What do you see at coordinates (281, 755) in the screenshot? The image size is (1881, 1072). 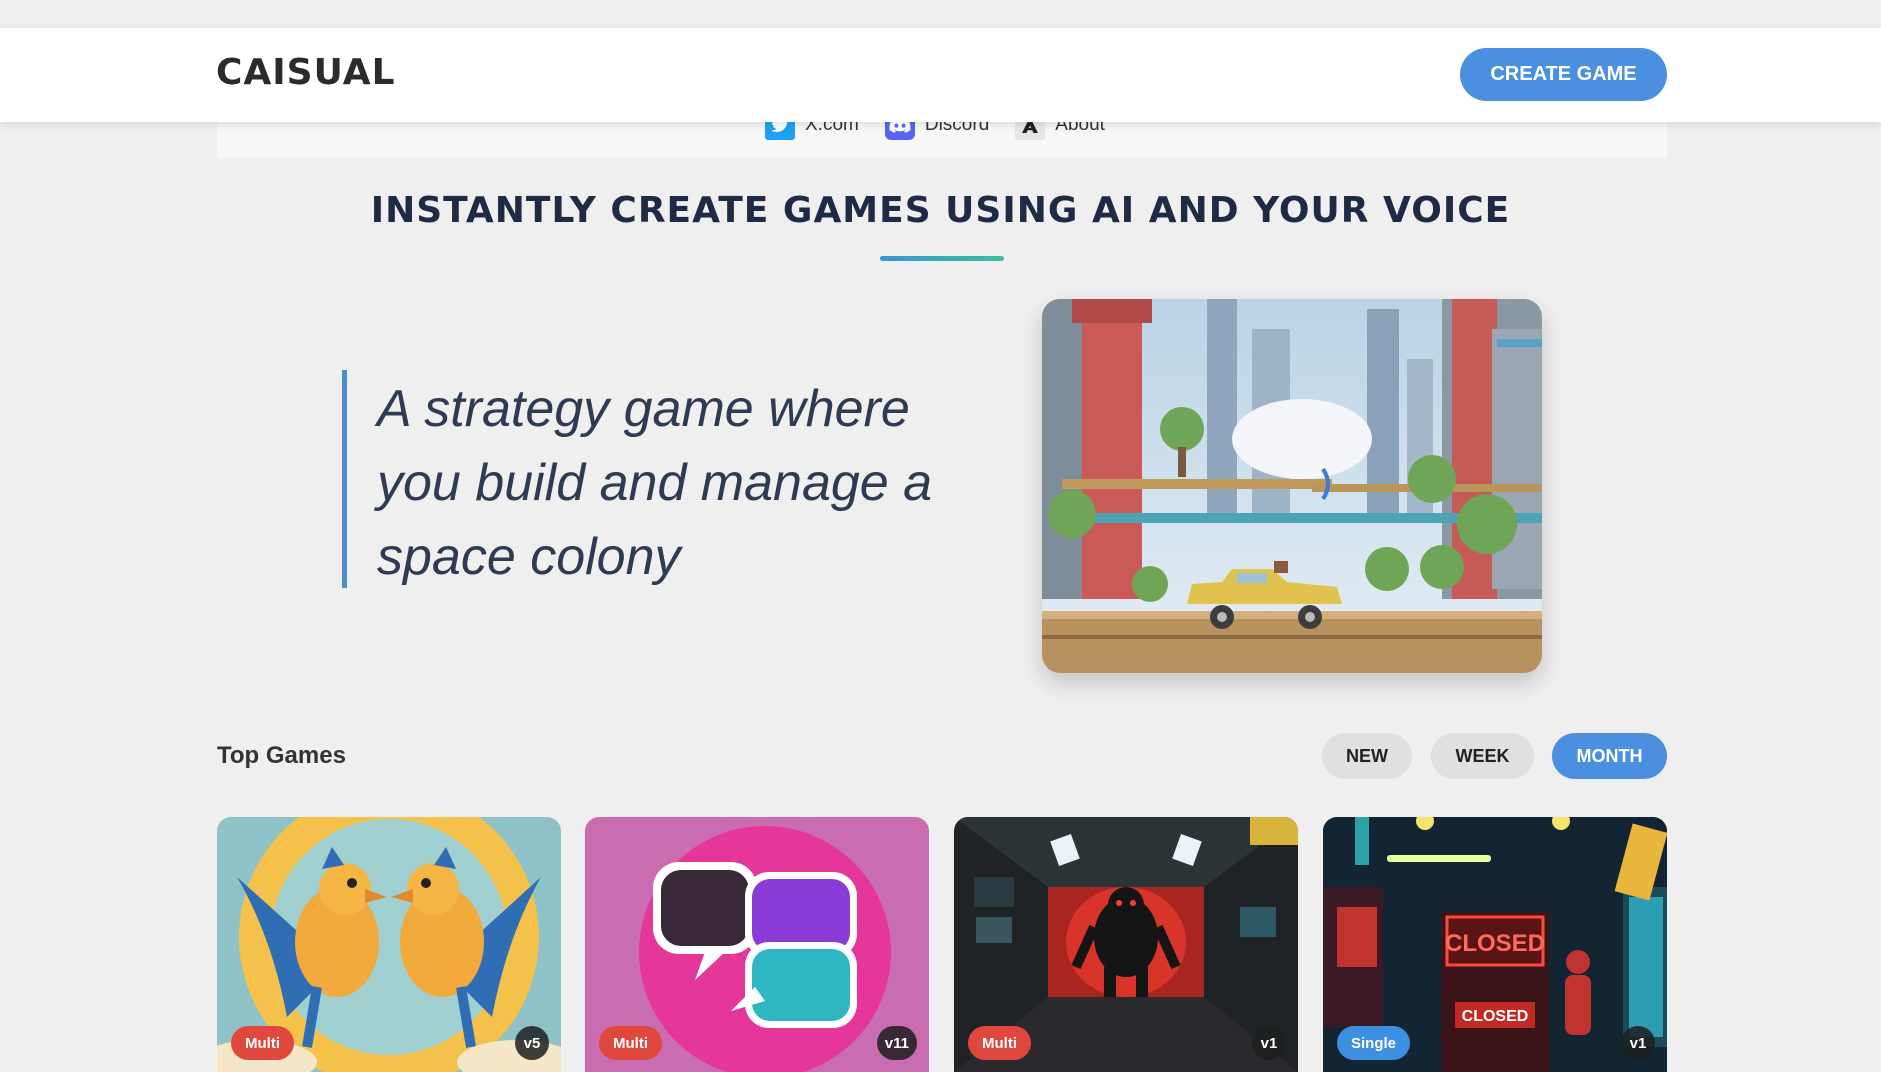 I see `top-games-title: Top Games` at bounding box center [281, 755].